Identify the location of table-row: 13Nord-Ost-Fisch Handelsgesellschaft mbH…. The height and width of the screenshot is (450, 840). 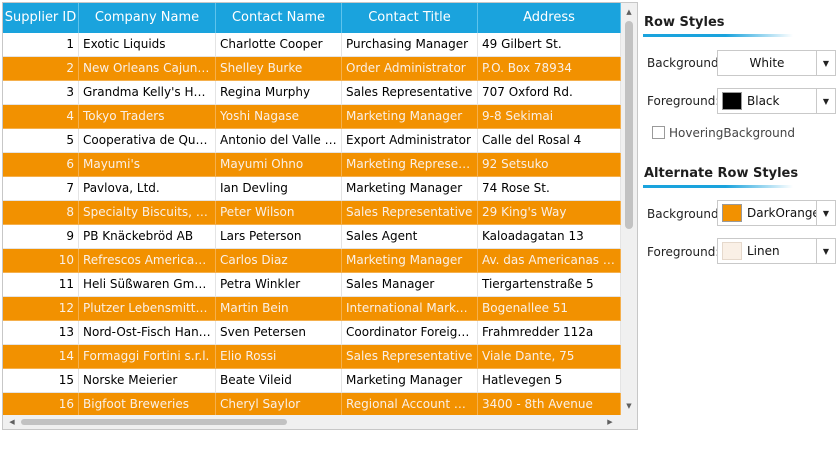
(312, 333).